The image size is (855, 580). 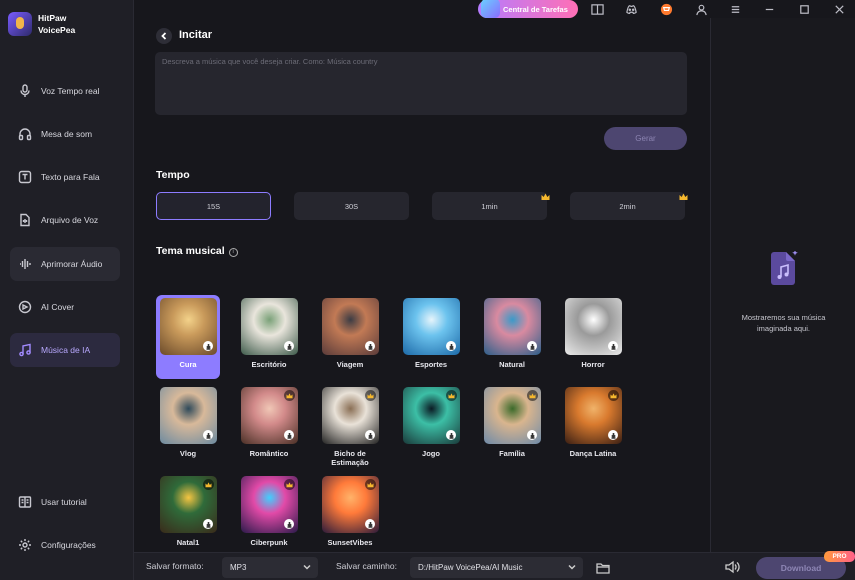 I want to click on task-center-button: Central de Tarefas, so click(x=528, y=9).